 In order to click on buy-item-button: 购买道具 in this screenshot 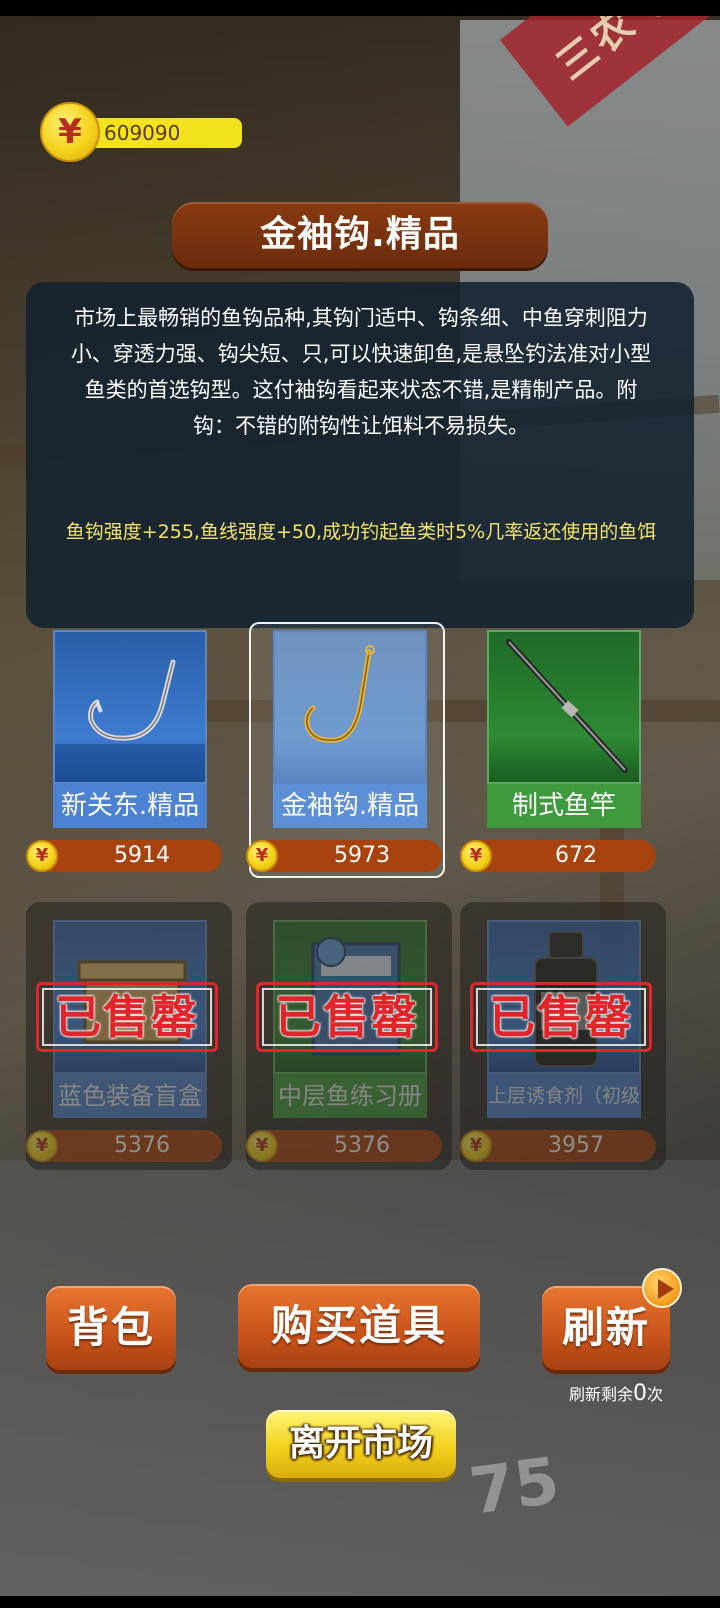, I will do `click(359, 1326)`.